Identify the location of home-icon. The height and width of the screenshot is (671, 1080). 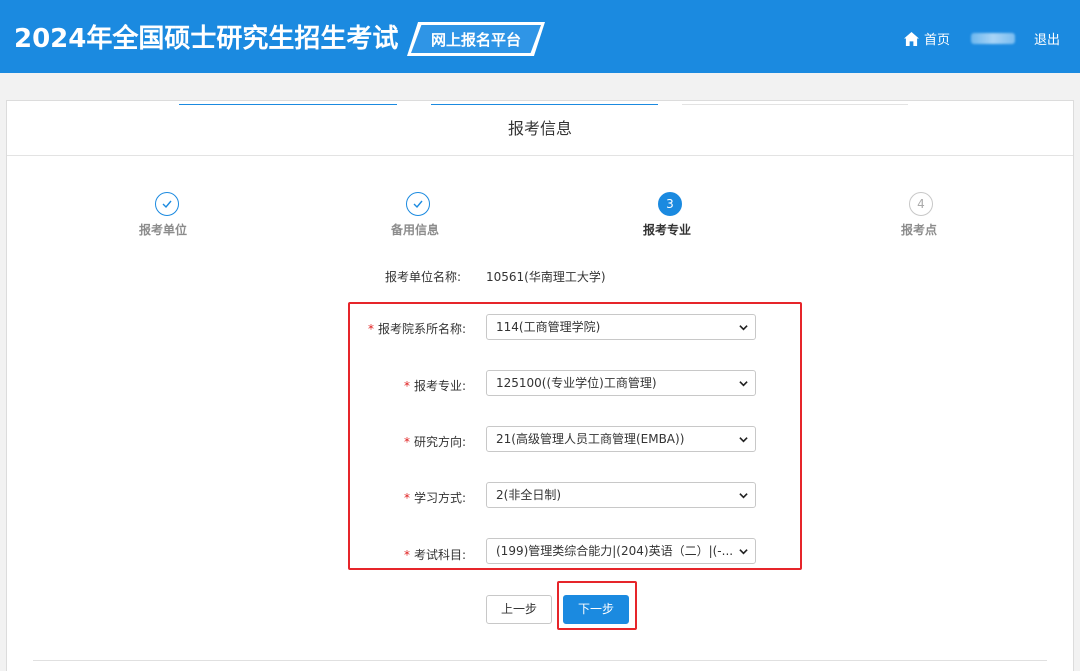
(911, 38).